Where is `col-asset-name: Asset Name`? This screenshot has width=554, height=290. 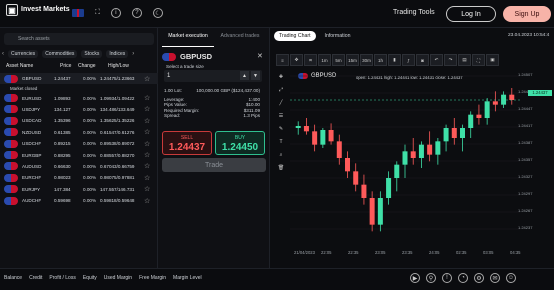
col-asset-name: Asset Name is located at coordinates (19, 66).